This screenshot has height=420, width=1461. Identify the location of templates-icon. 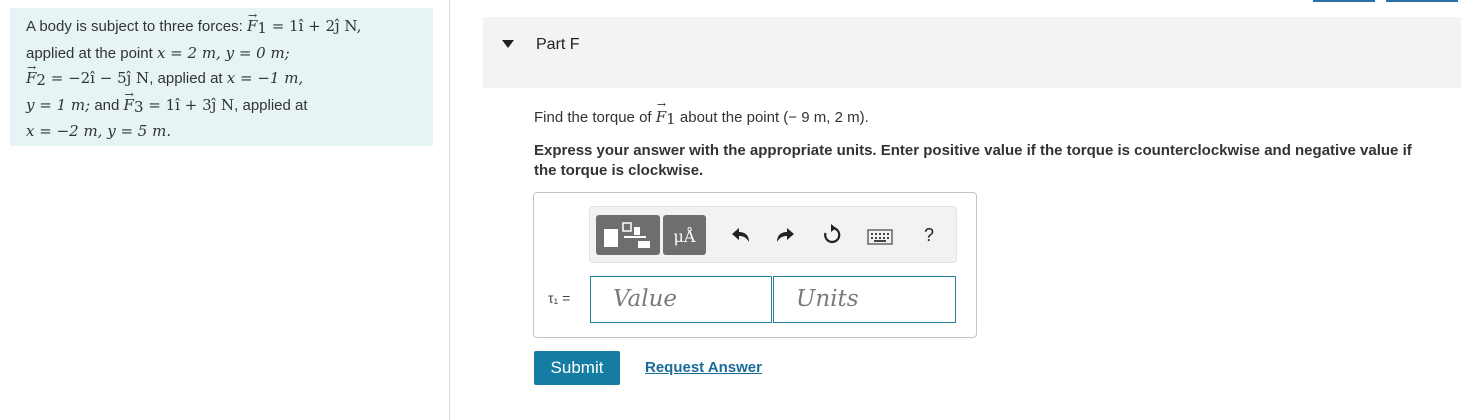
(627, 235).